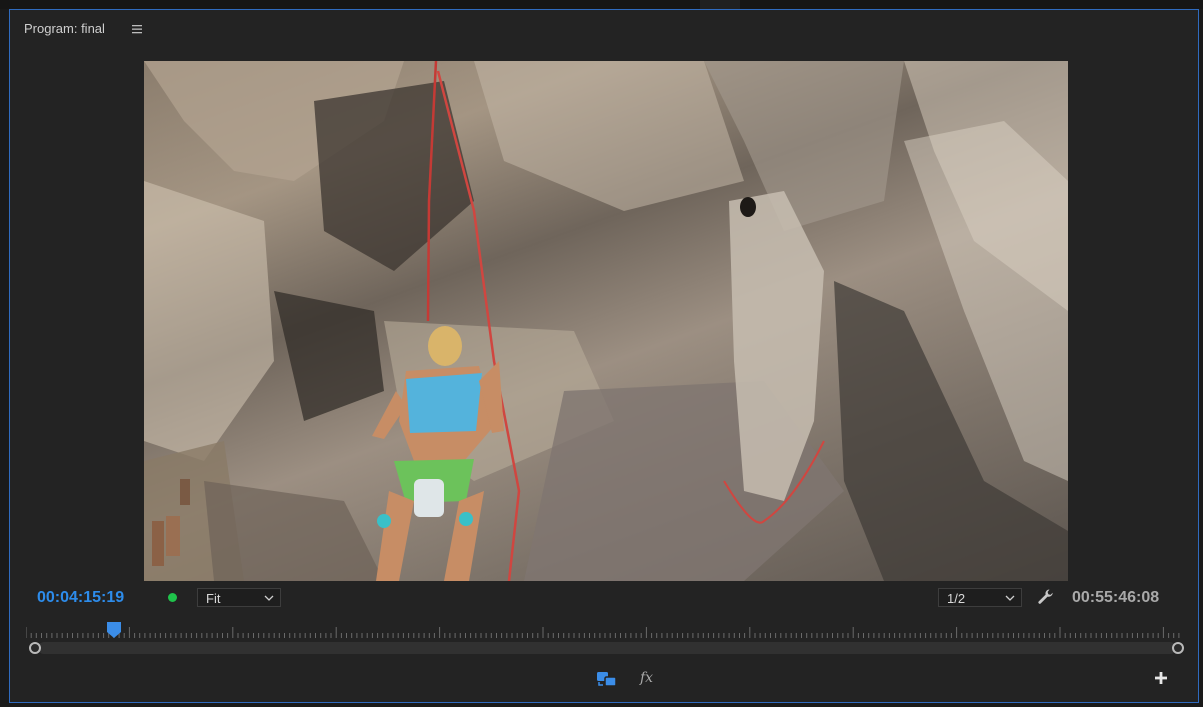  I want to click on status-indicator-dot, so click(172, 597).